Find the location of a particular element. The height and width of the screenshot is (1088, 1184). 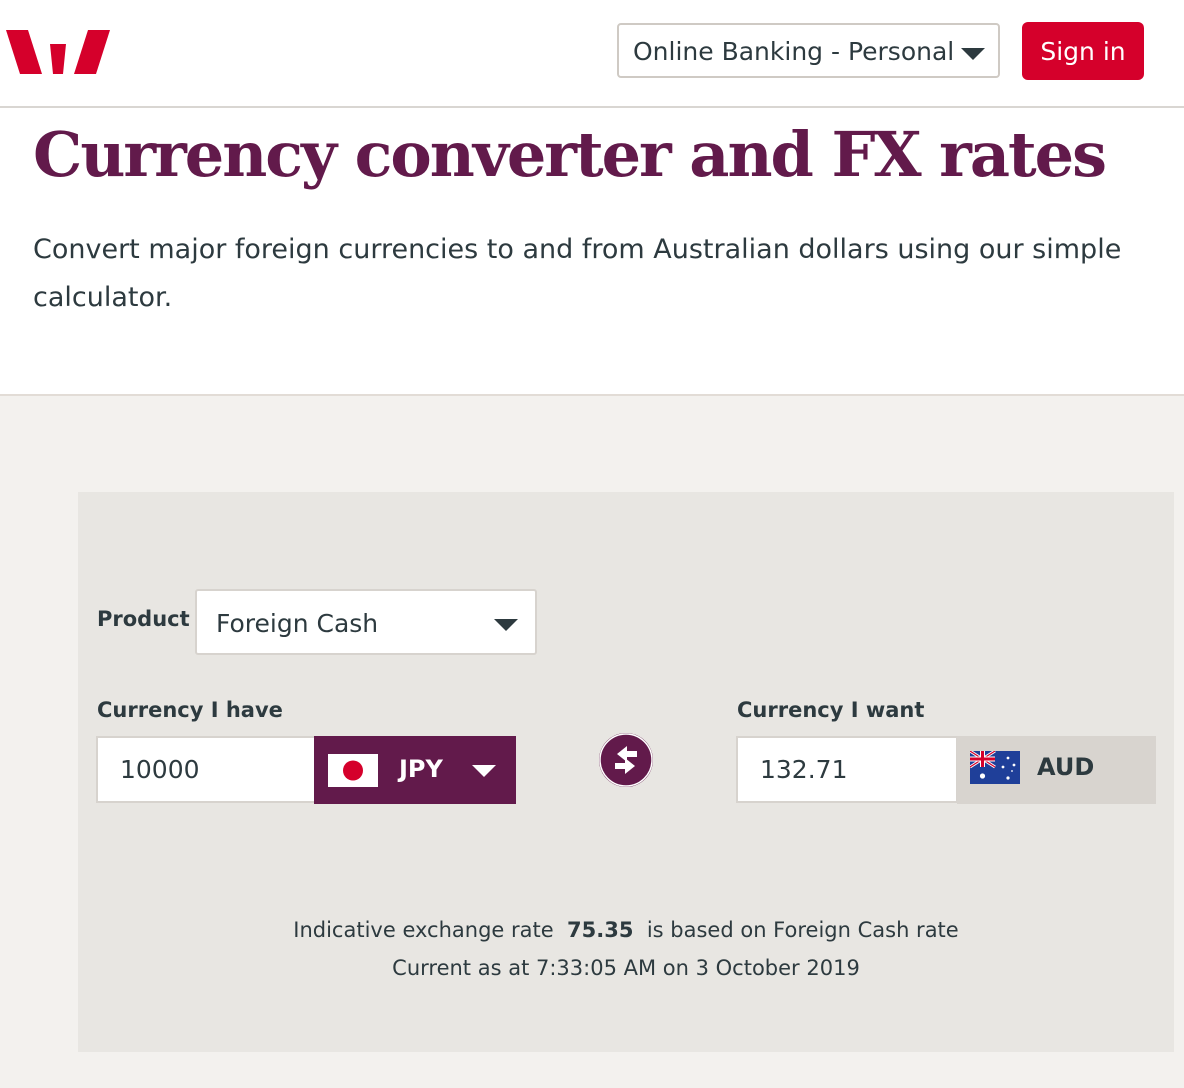

product-select-value: Foreign Cash is located at coordinates (297, 623).